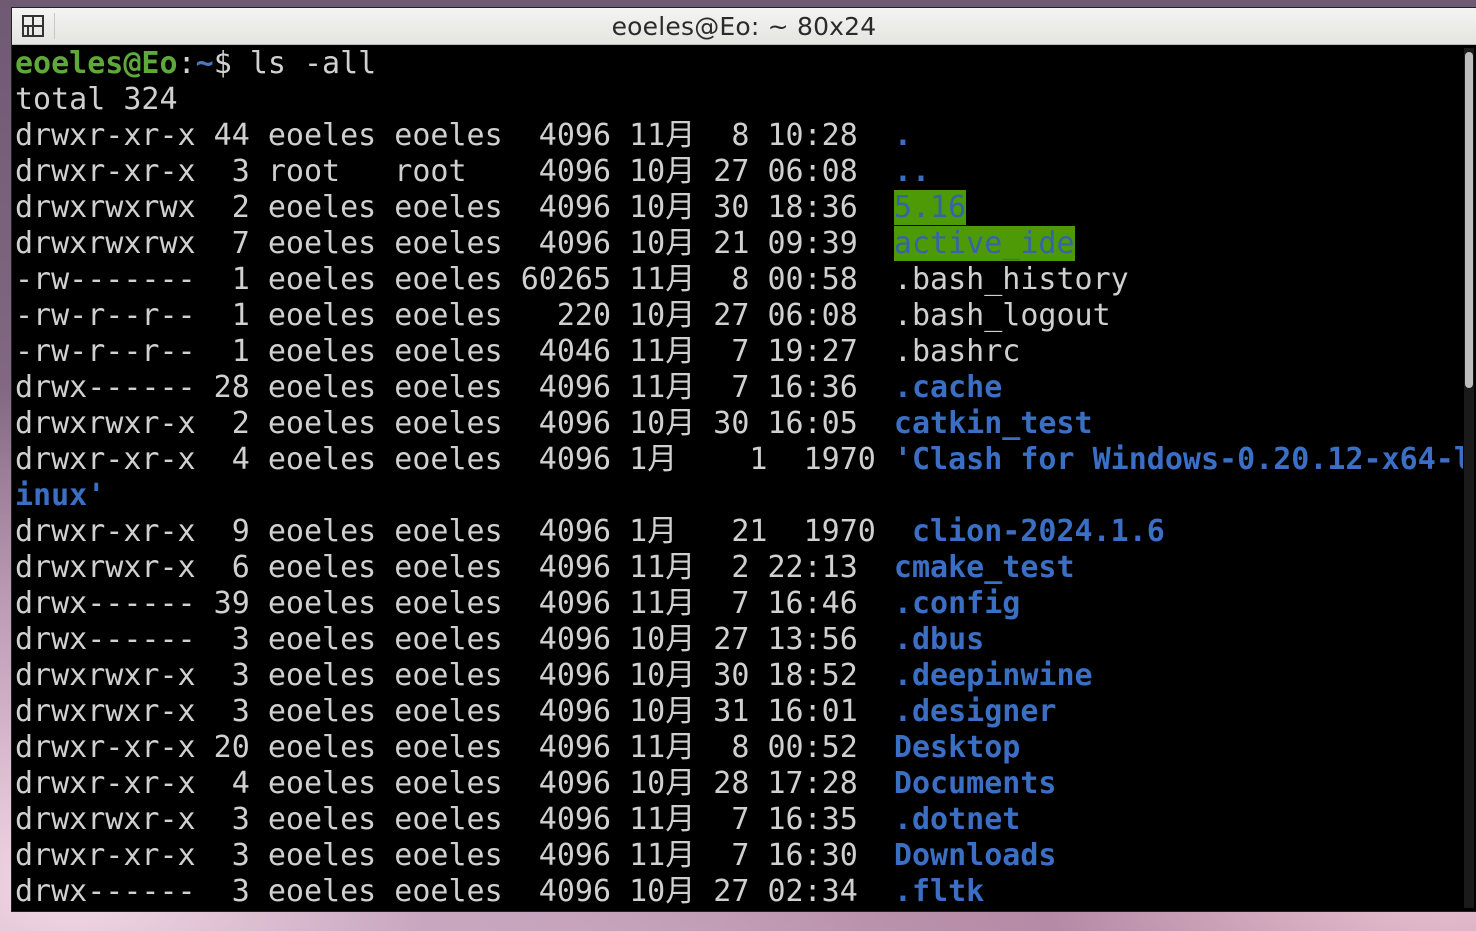 This screenshot has width=1476, height=931. I want to click on file-name: .designer, so click(975, 711).